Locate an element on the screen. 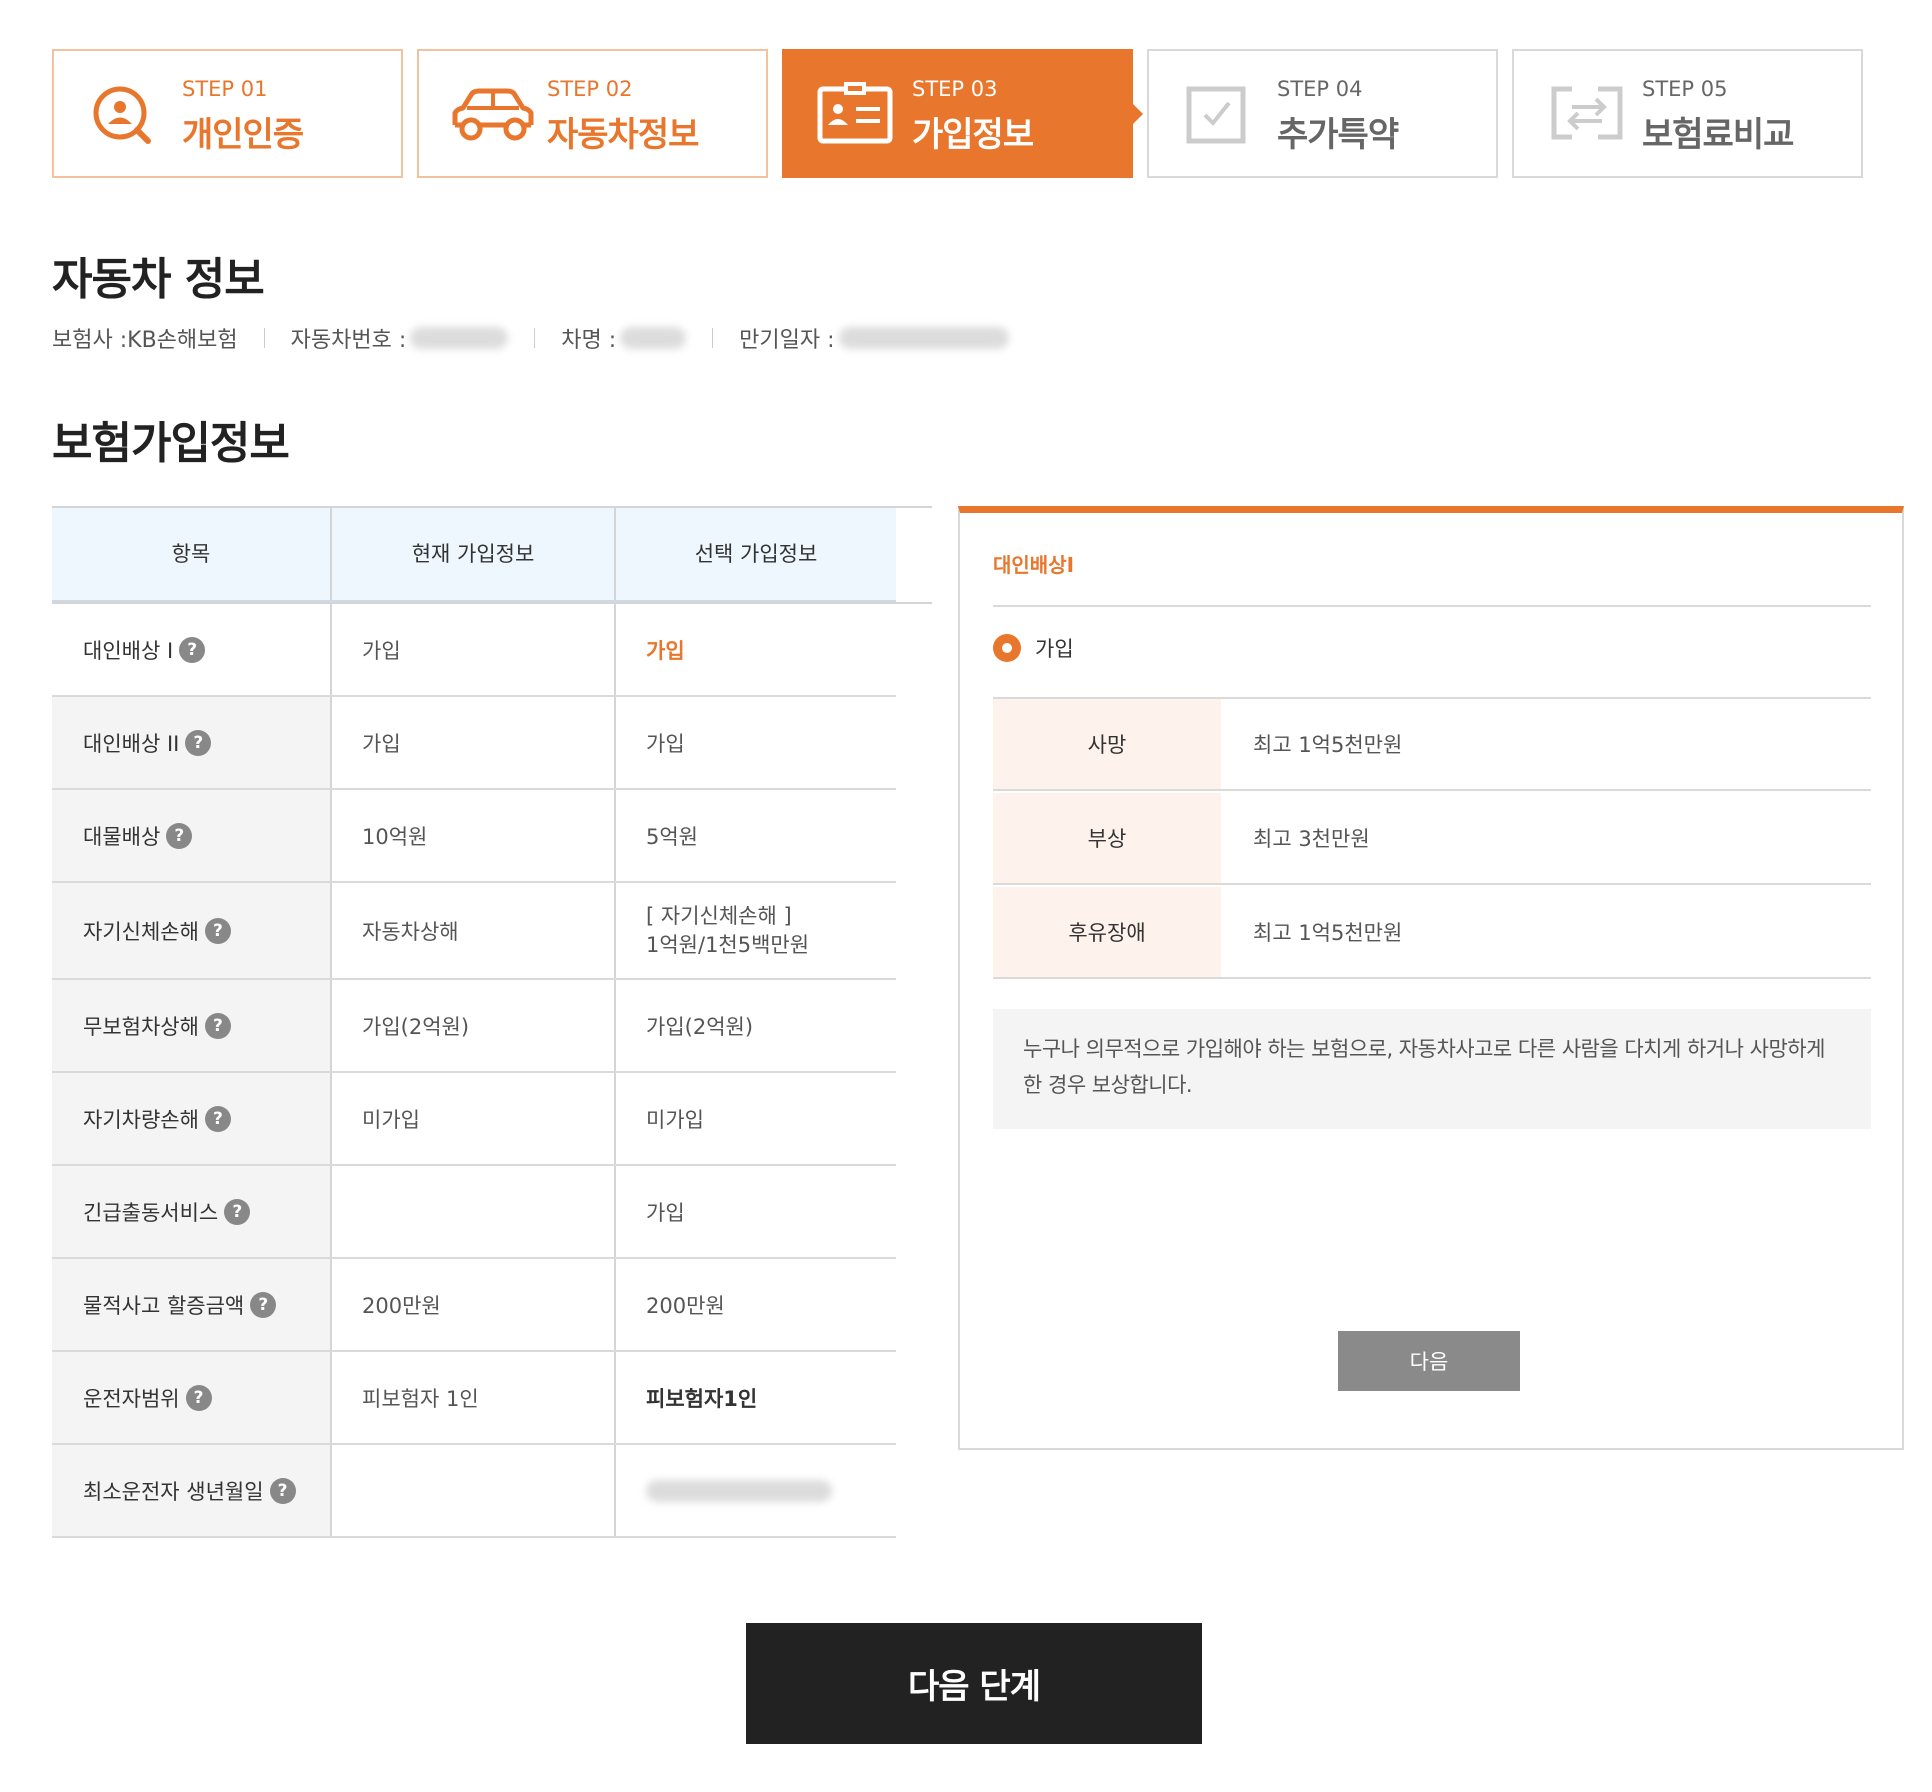  header-selected: 선택 가입정보 is located at coordinates (755, 554).